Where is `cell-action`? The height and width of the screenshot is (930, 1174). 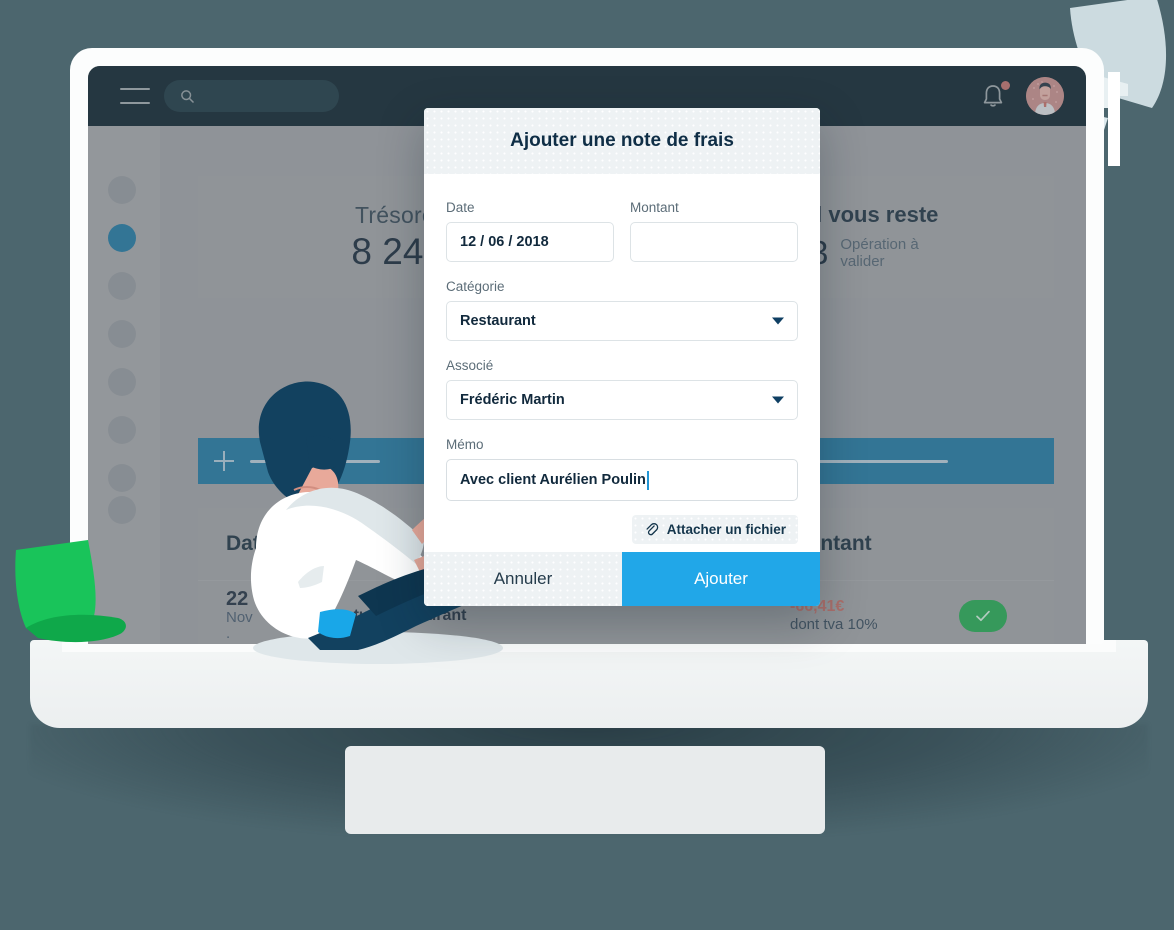 cell-action is located at coordinates (983, 615).